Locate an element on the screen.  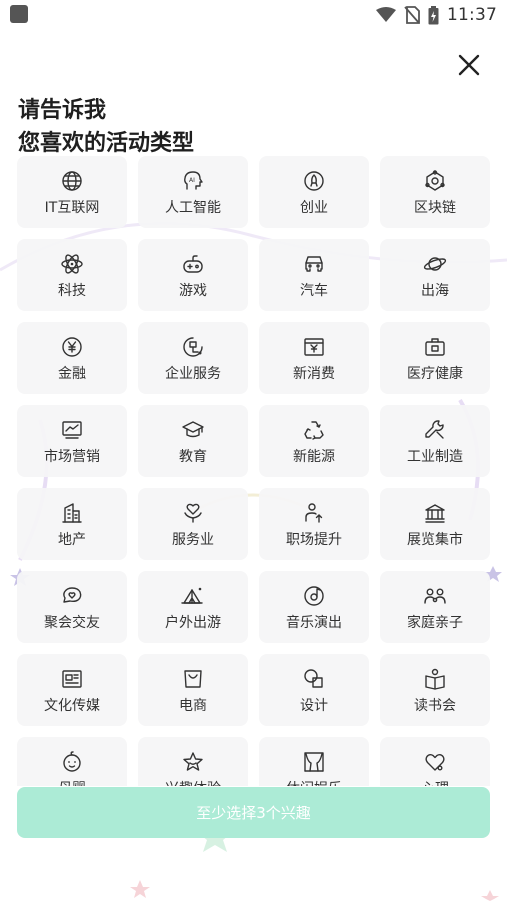
category-tile: 新能源 is located at coordinates (314, 441).